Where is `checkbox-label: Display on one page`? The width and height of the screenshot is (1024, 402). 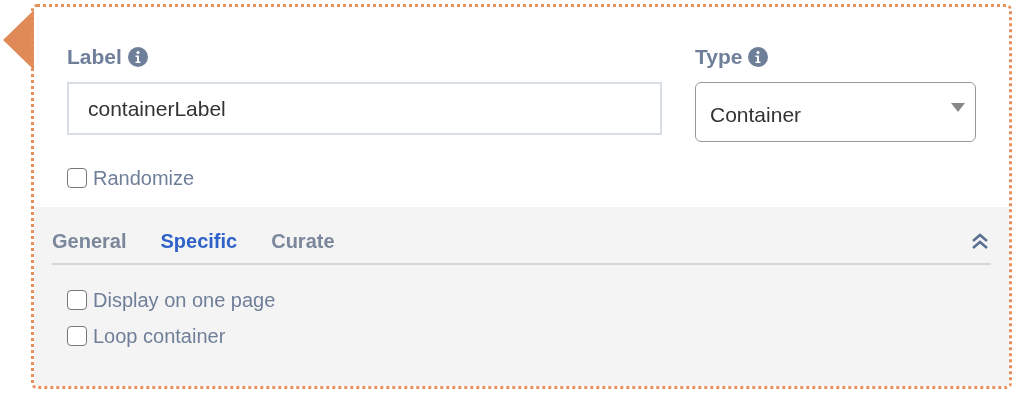
checkbox-label: Display on one page is located at coordinates (184, 300).